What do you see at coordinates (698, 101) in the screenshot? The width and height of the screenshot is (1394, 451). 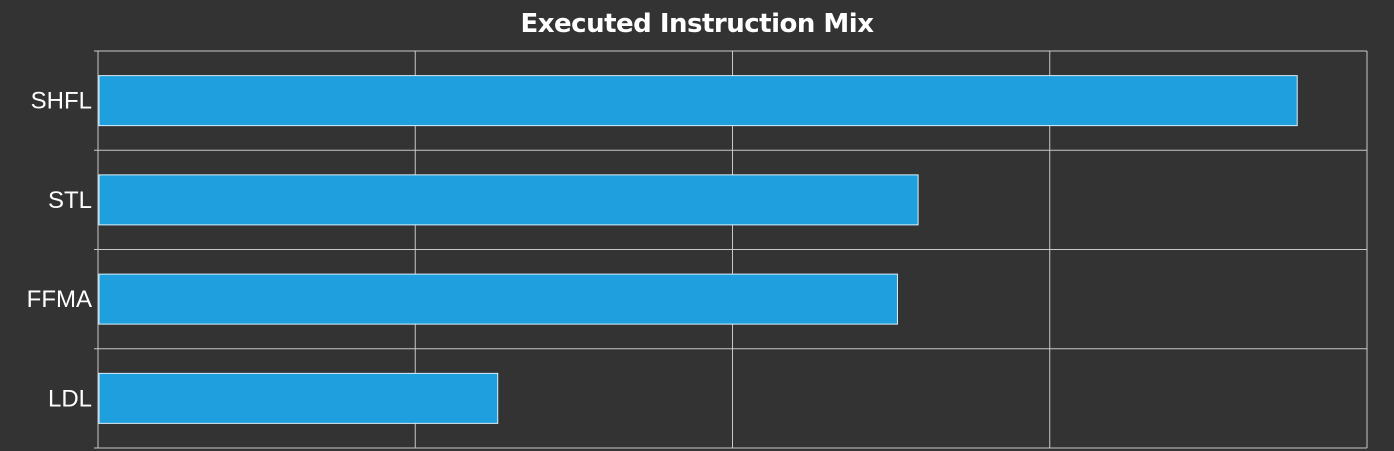 I see `bar-shfl` at bounding box center [698, 101].